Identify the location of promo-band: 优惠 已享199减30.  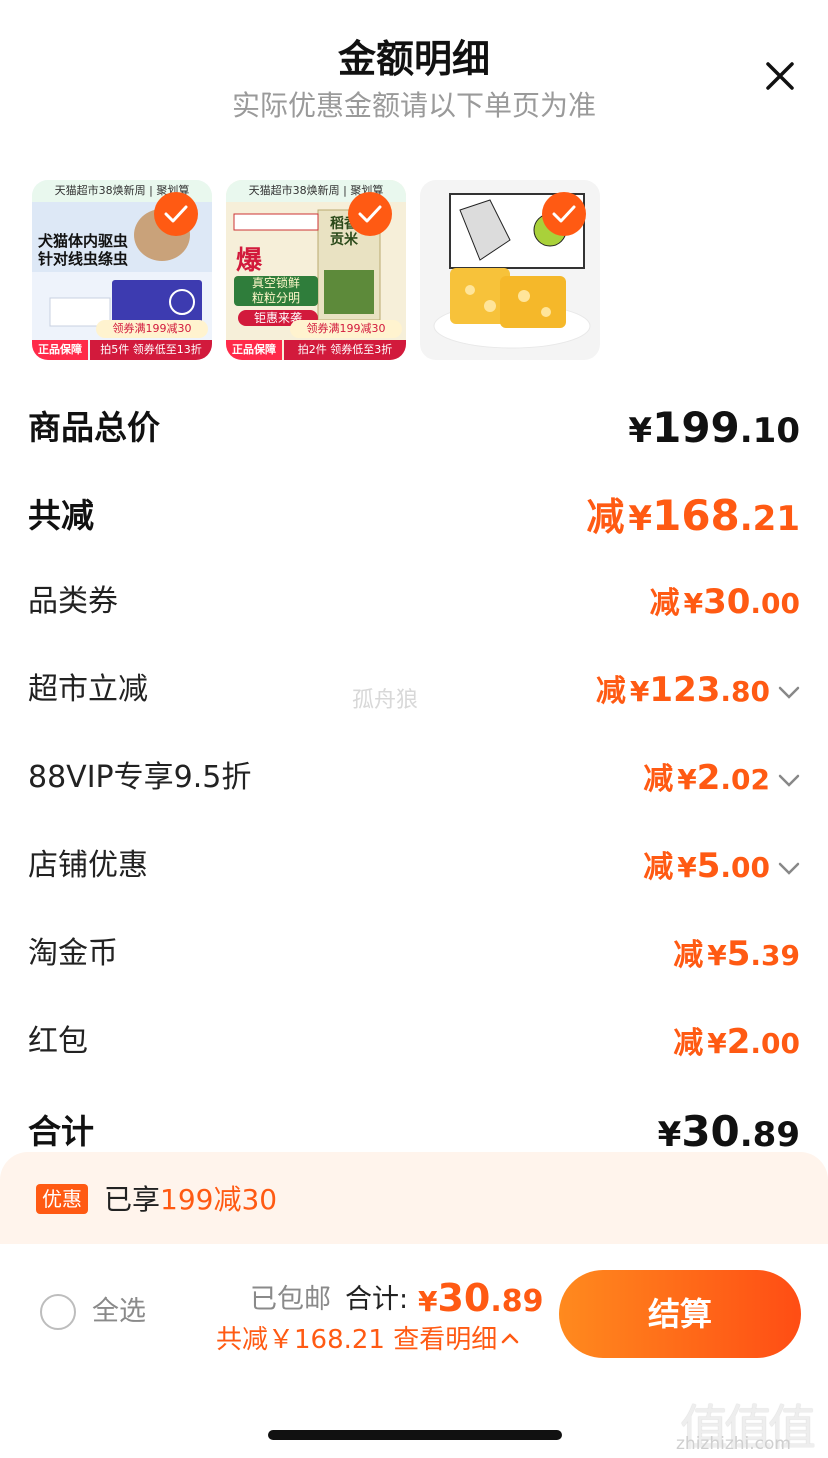
(414, 1198).